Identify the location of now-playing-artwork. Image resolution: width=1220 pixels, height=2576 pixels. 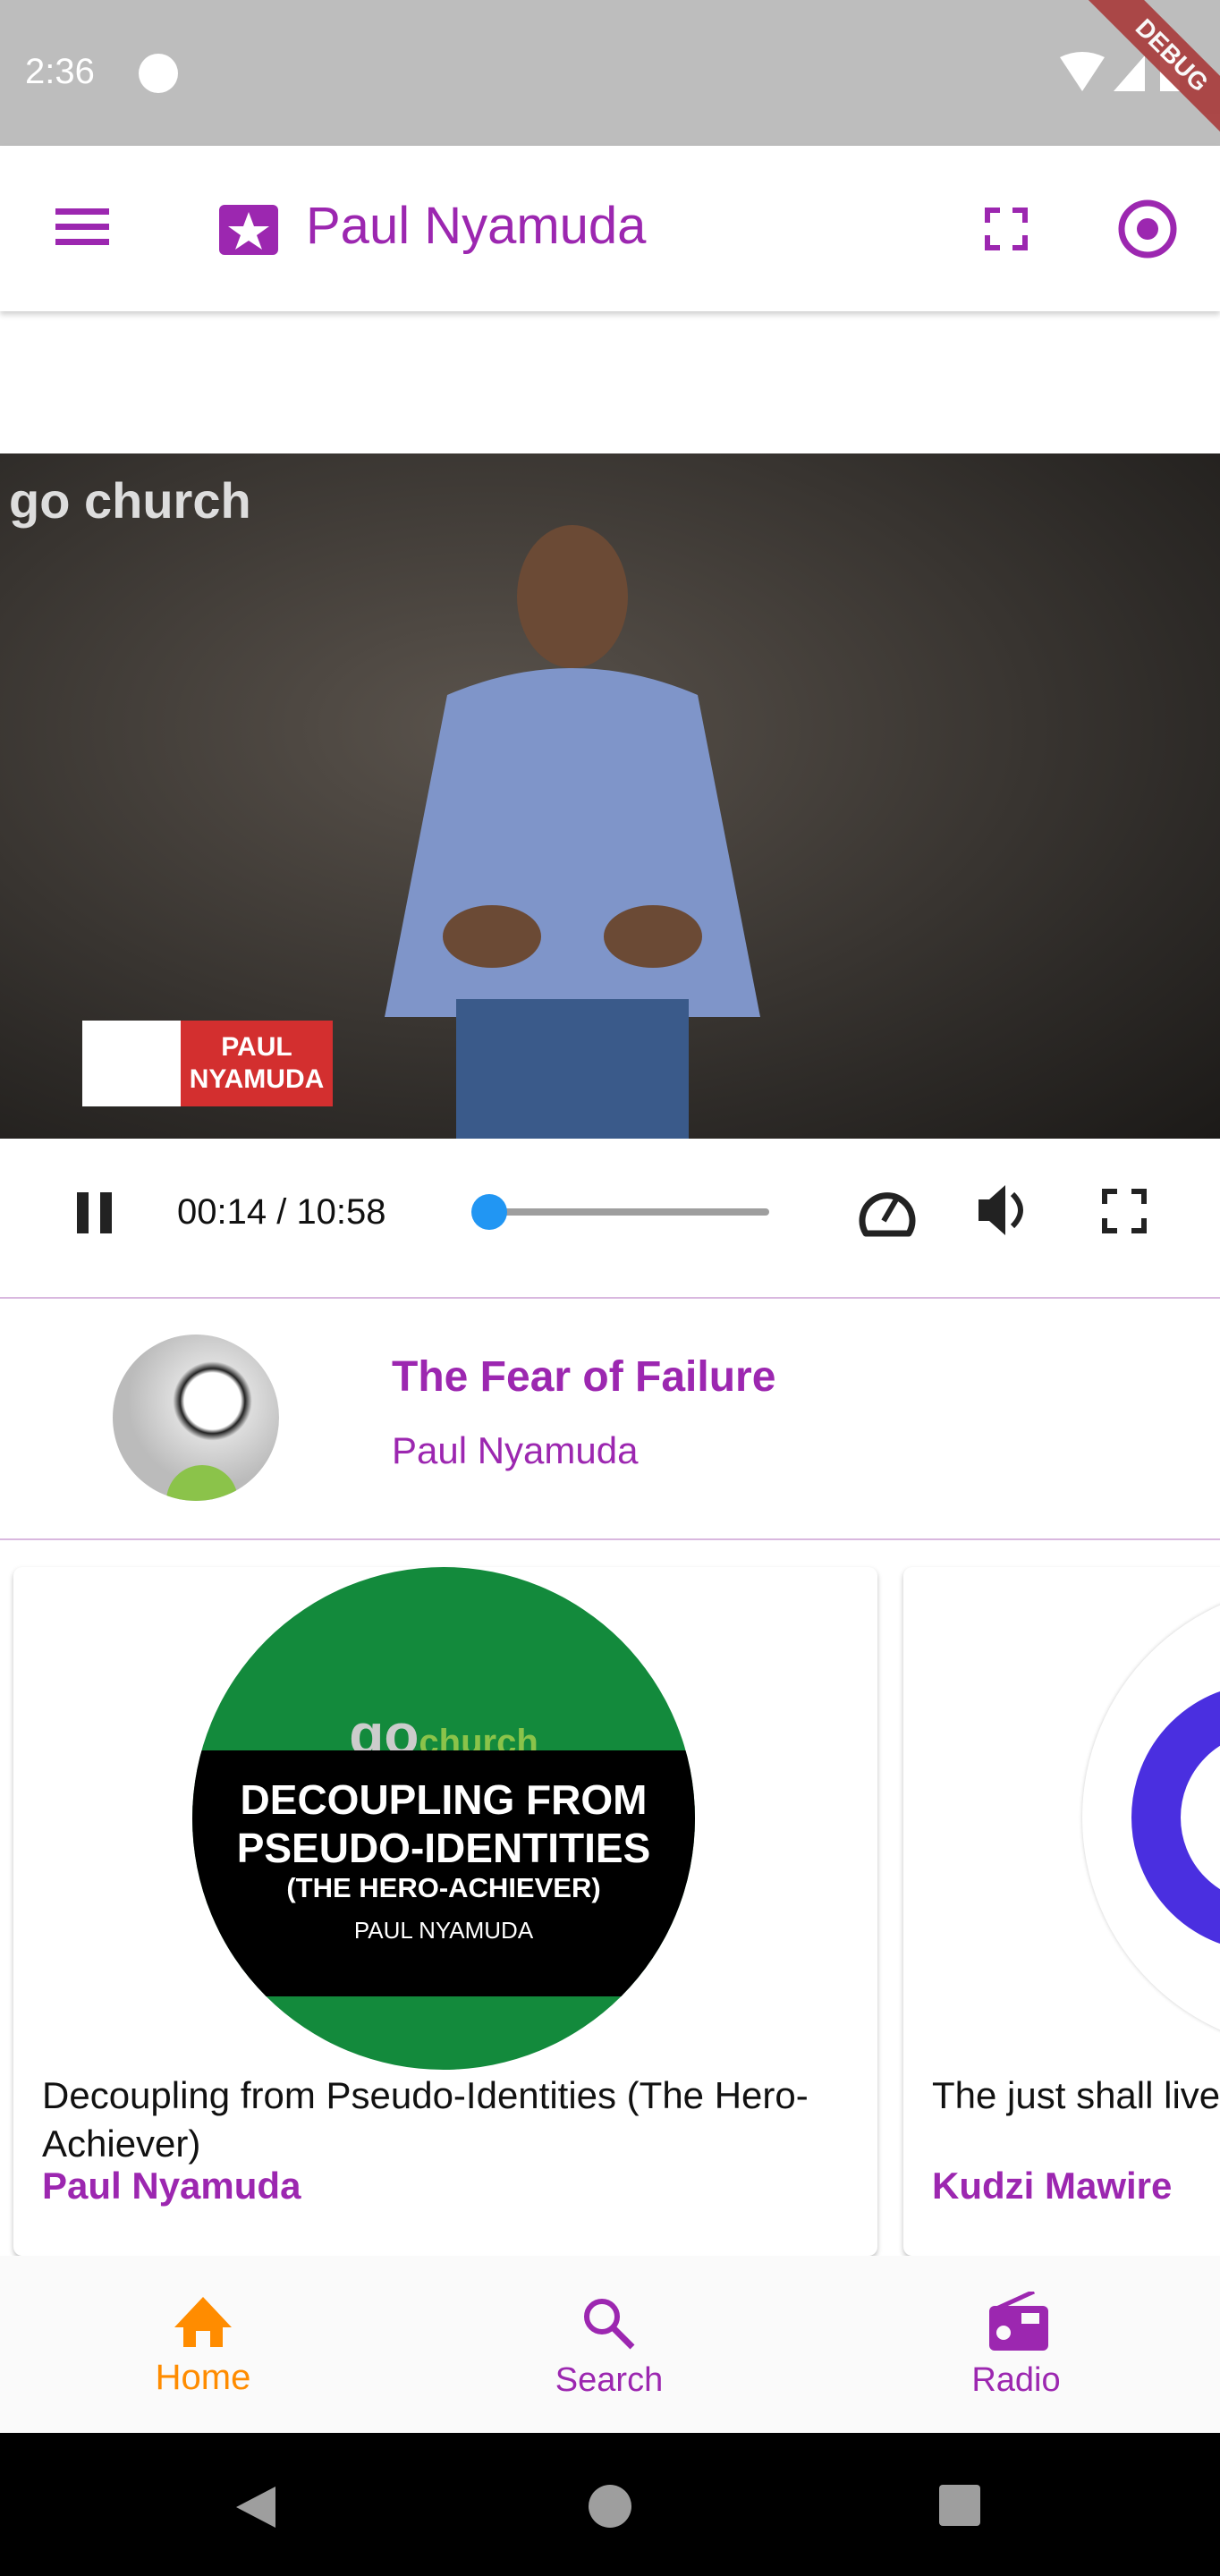
(196, 1418).